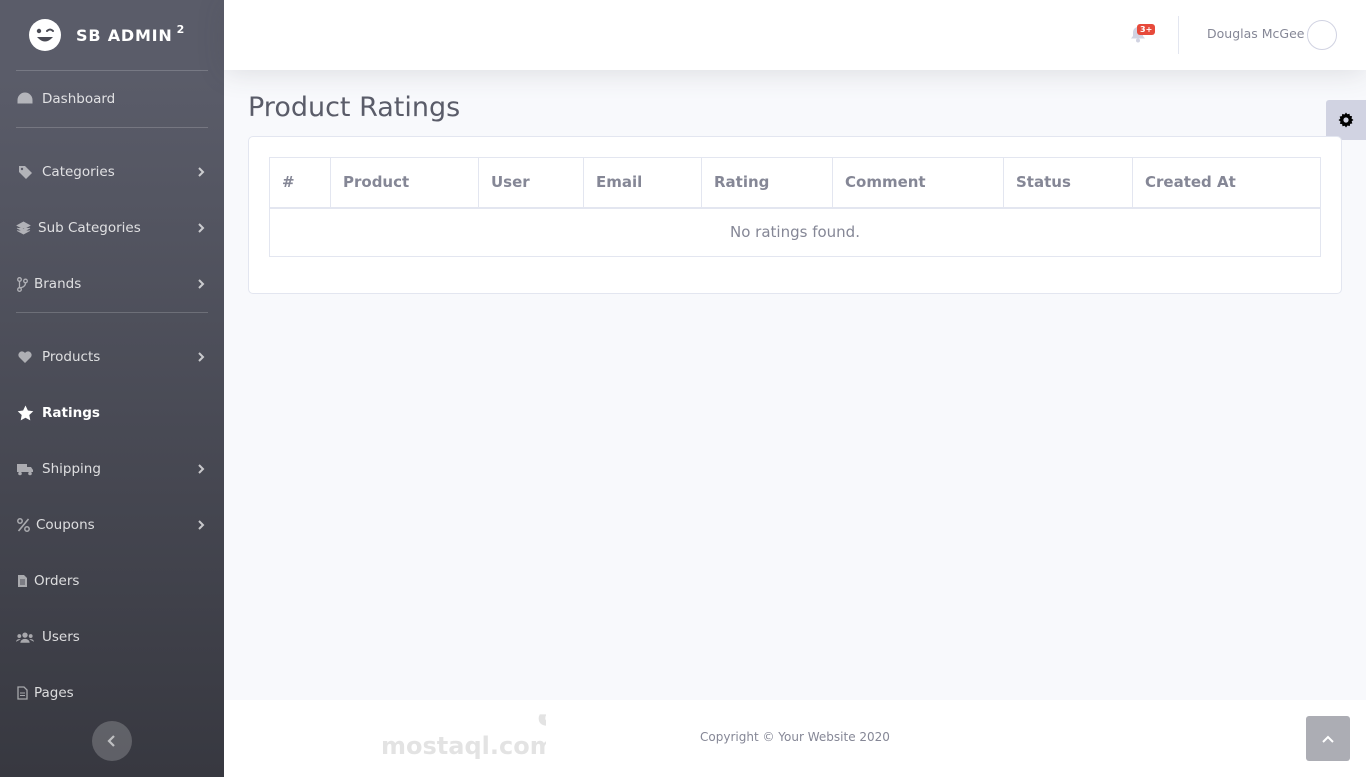  I want to click on scroll-to-top-button, so click(1328, 738).